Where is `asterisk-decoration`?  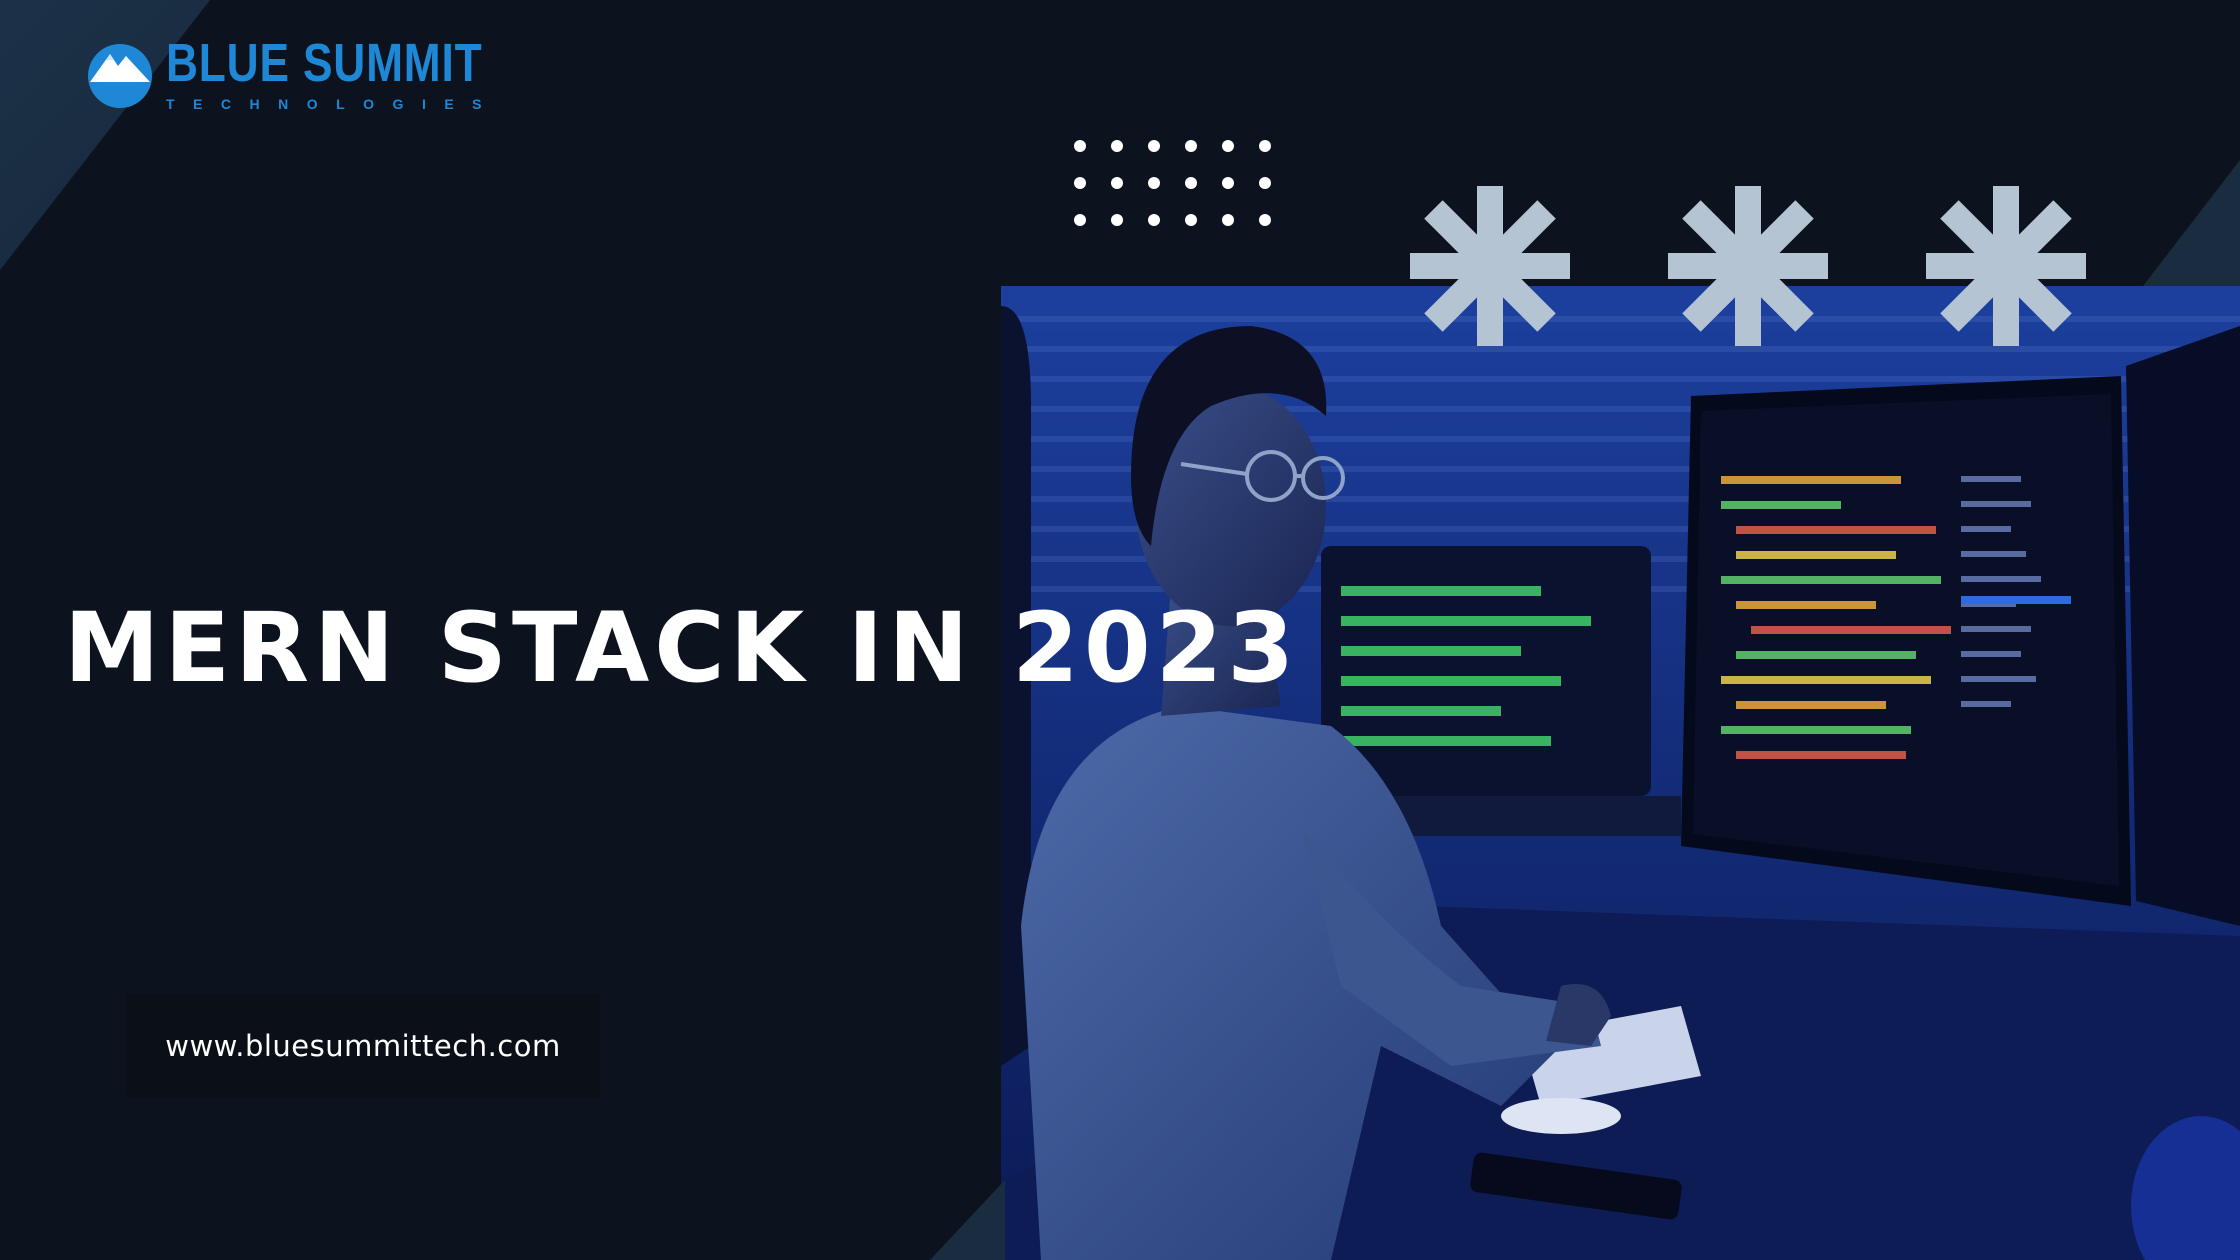 asterisk-decoration is located at coordinates (1748, 266).